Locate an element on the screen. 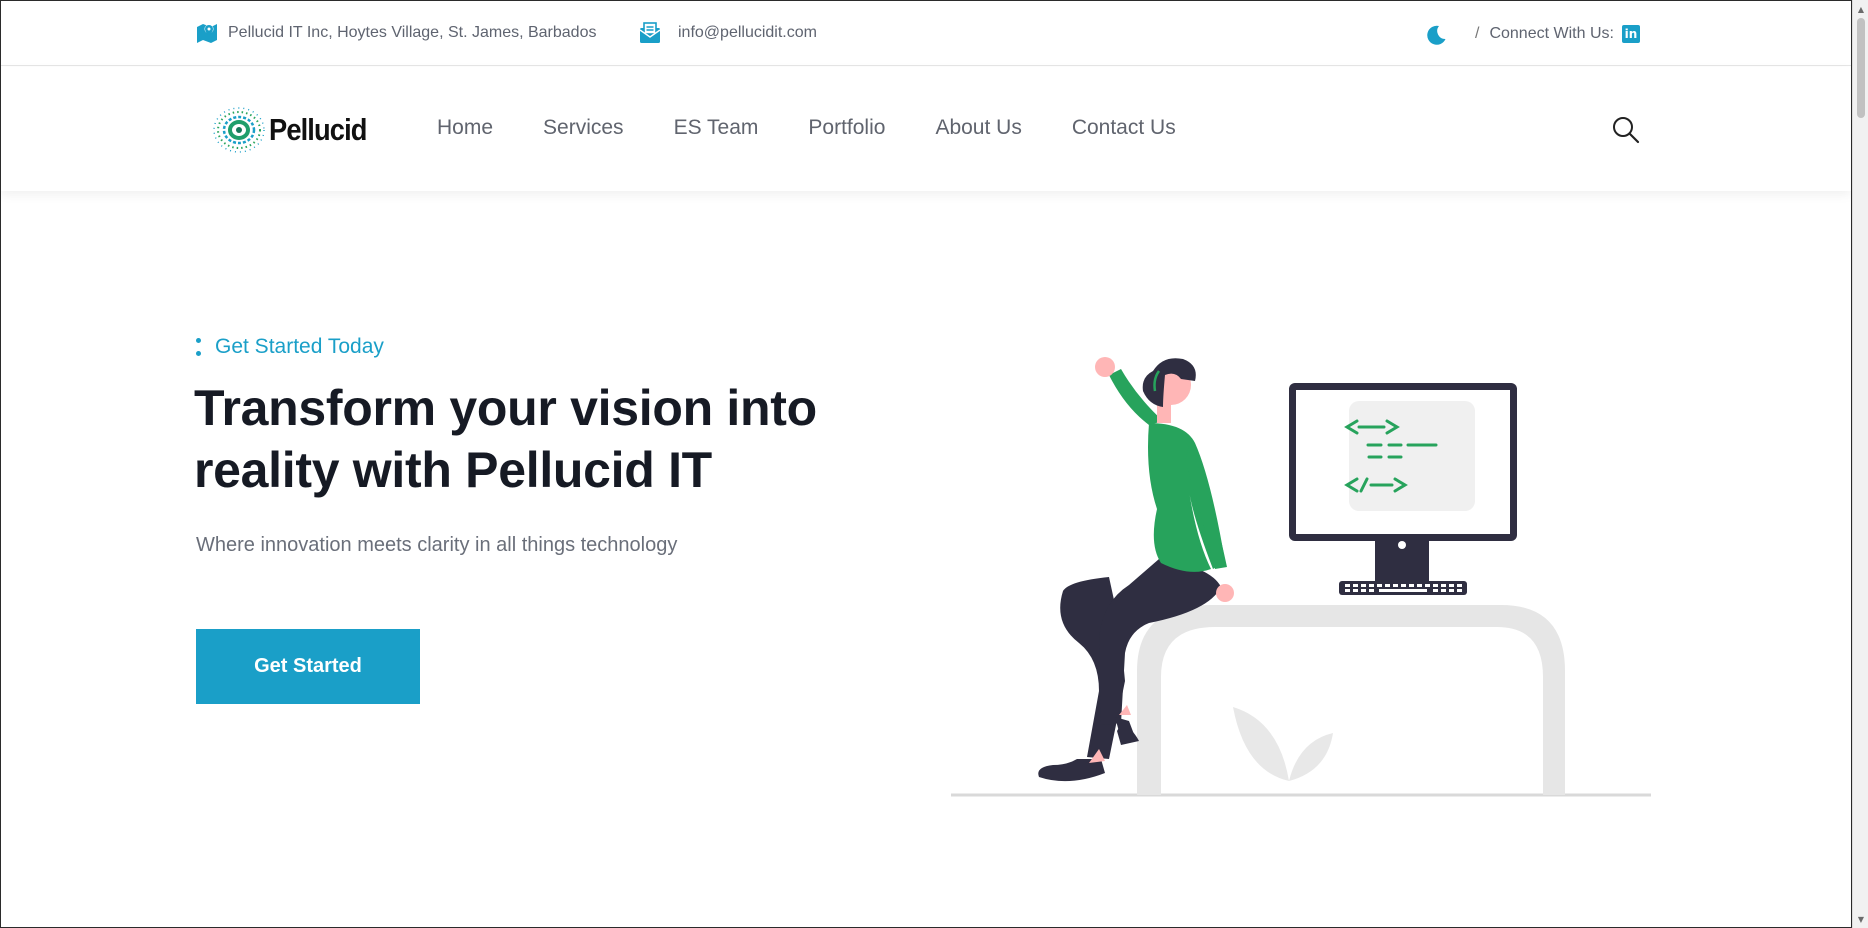 The height and width of the screenshot is (928, 1868). social-connect: / Connect With Us: in is located at coordinates (1557, 34).